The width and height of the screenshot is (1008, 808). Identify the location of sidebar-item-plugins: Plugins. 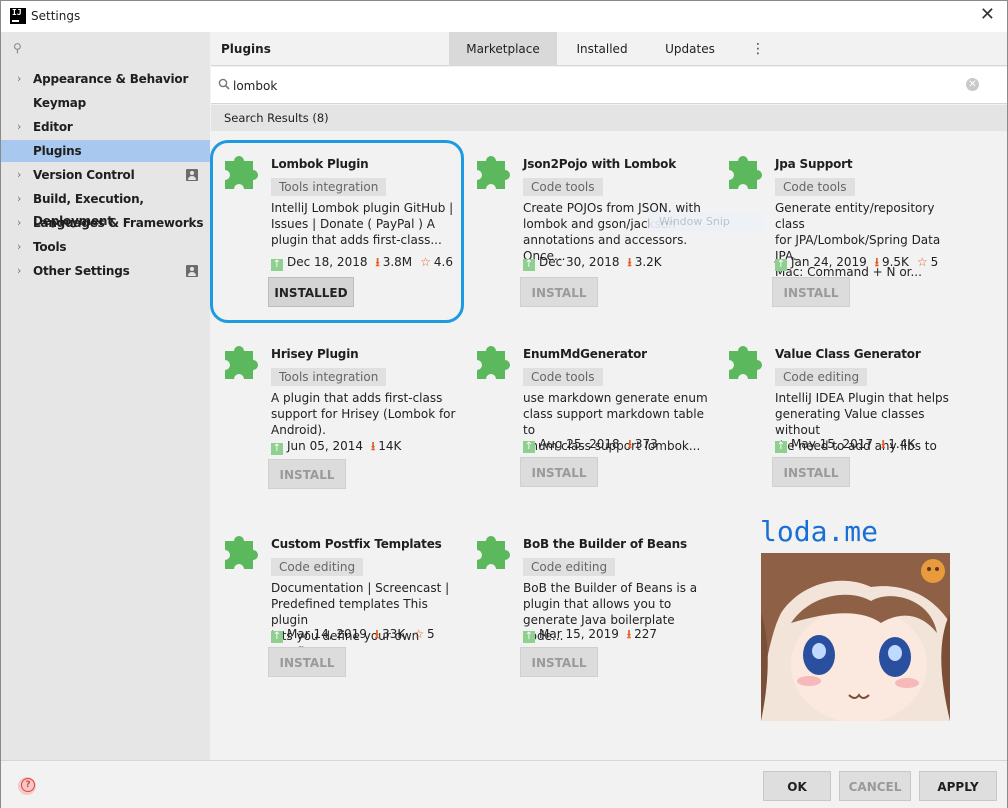
(105, 151).